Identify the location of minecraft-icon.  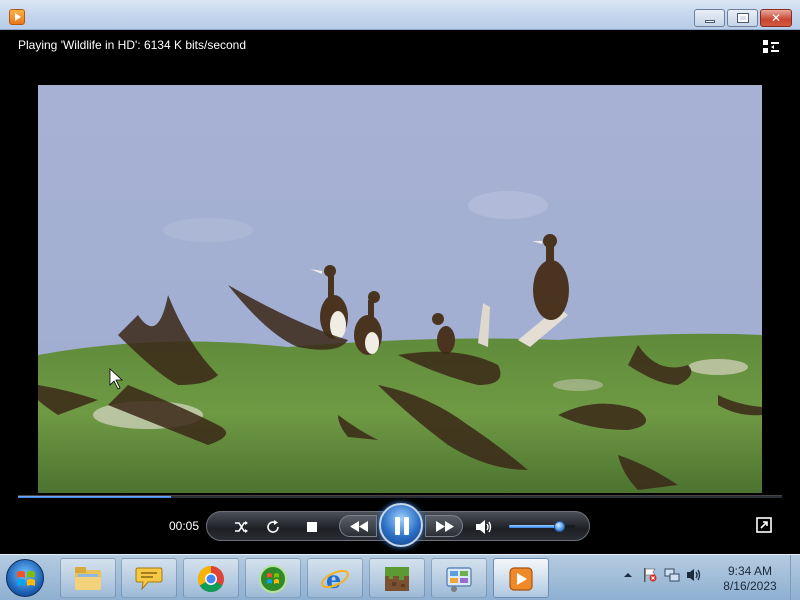
(397, 579).